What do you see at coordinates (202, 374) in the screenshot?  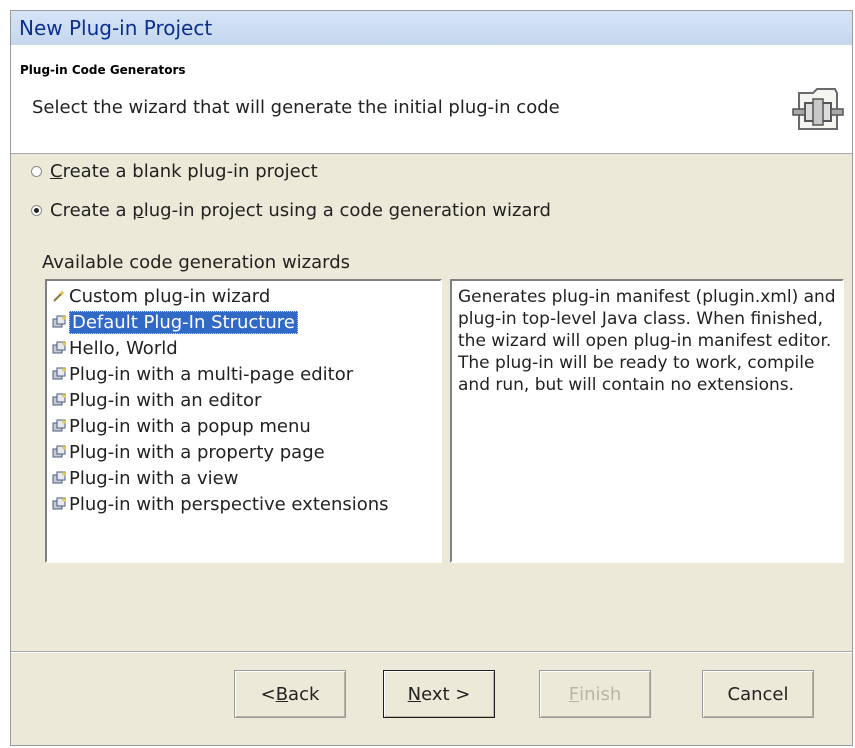 I see `list-item: Plug-in with a multi-page editor` at bounding box center [202, 374].